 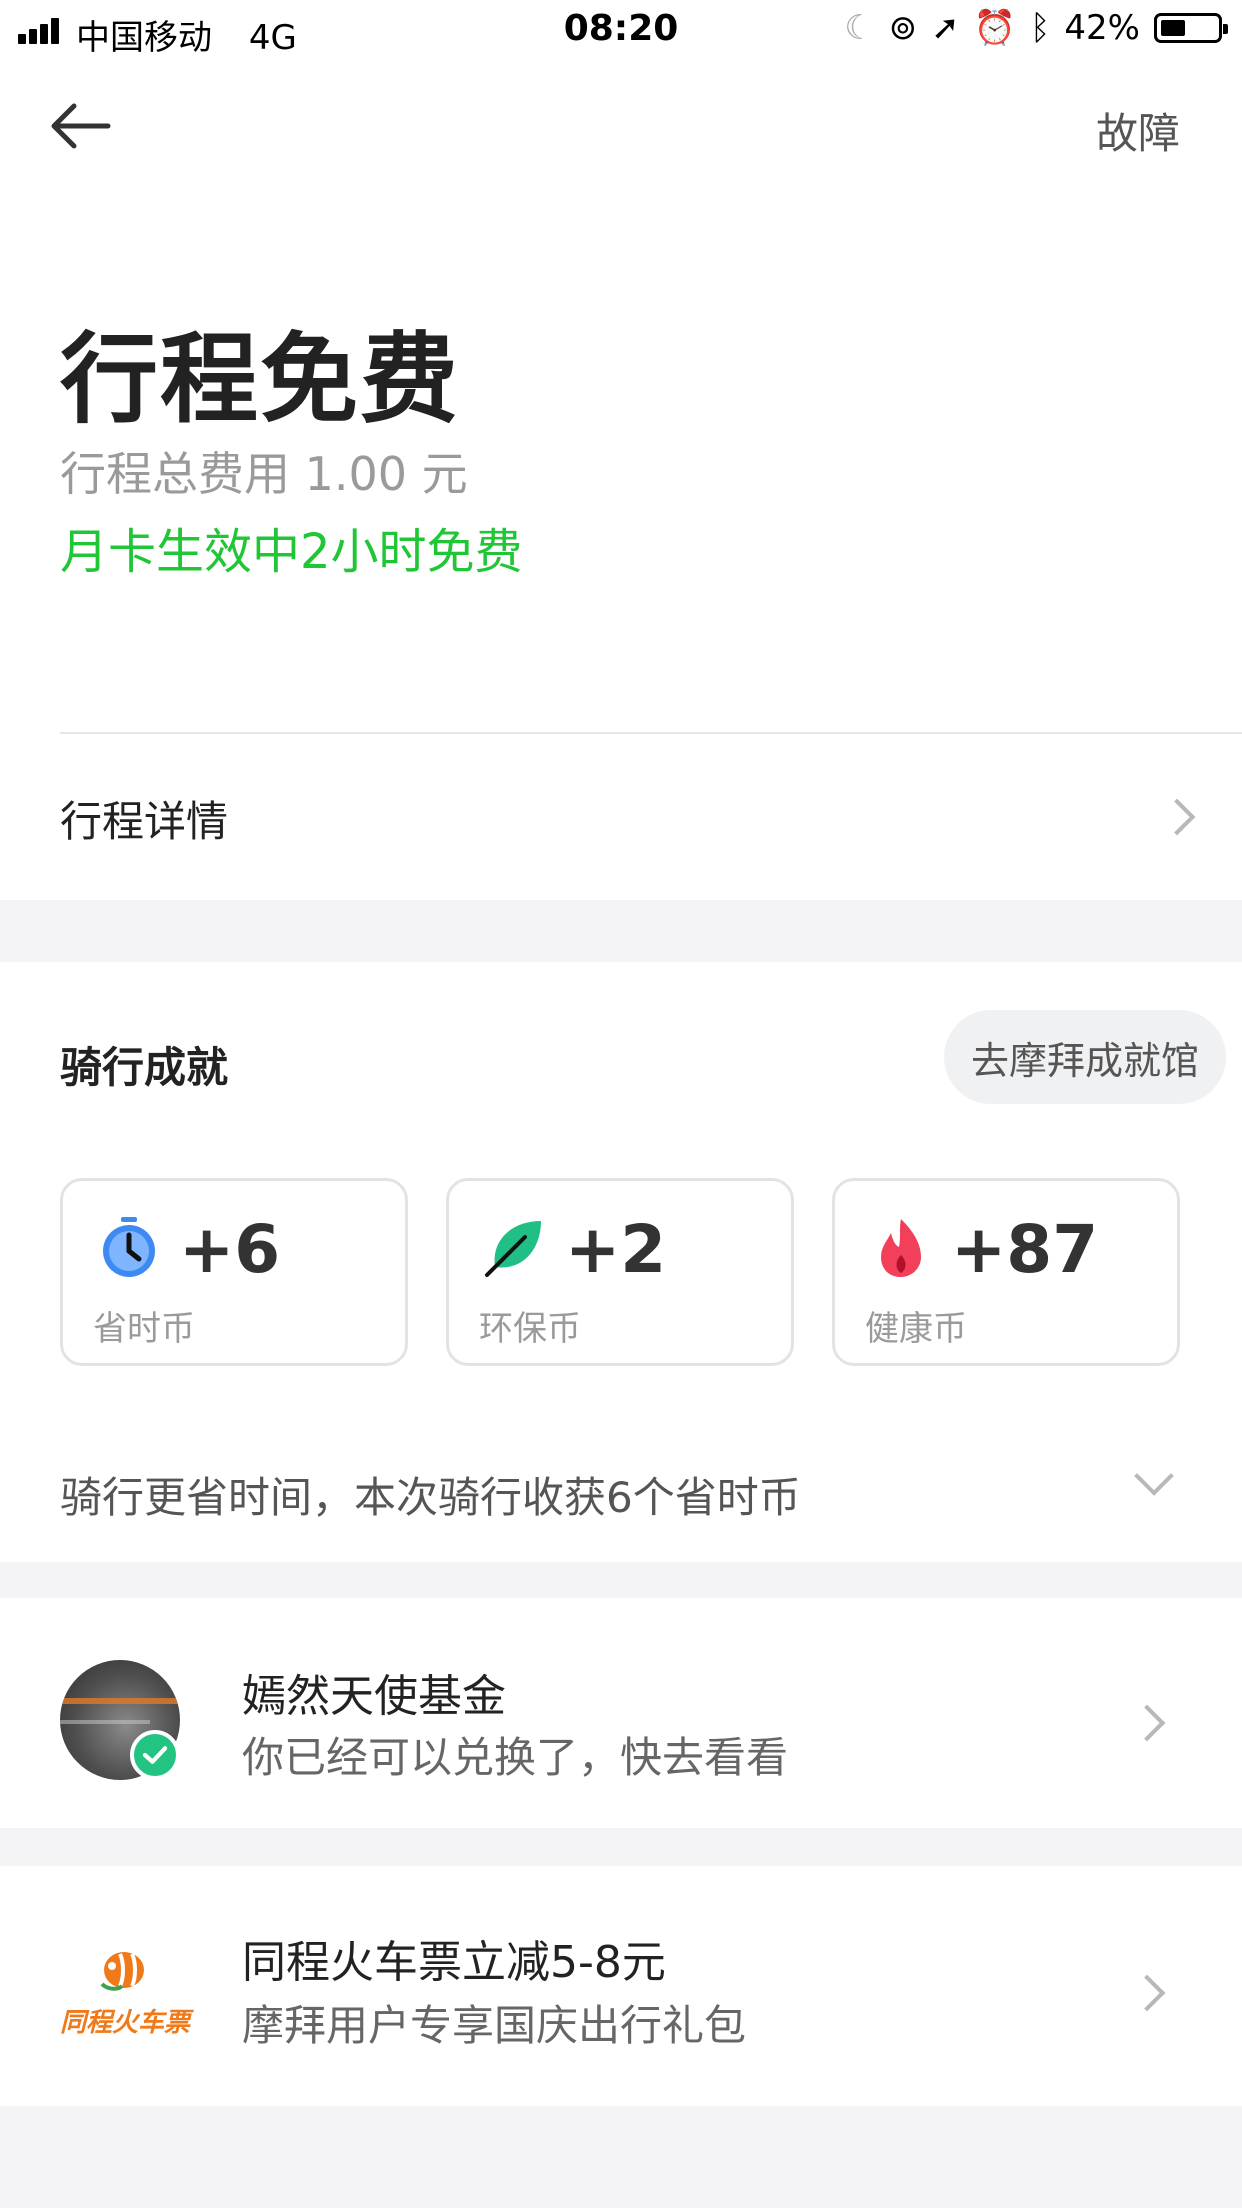 What do you see at coordinates (1138, 130) in the screenshot?
I see `fault-report-link: 故障` at bounding box center [1138, 130].